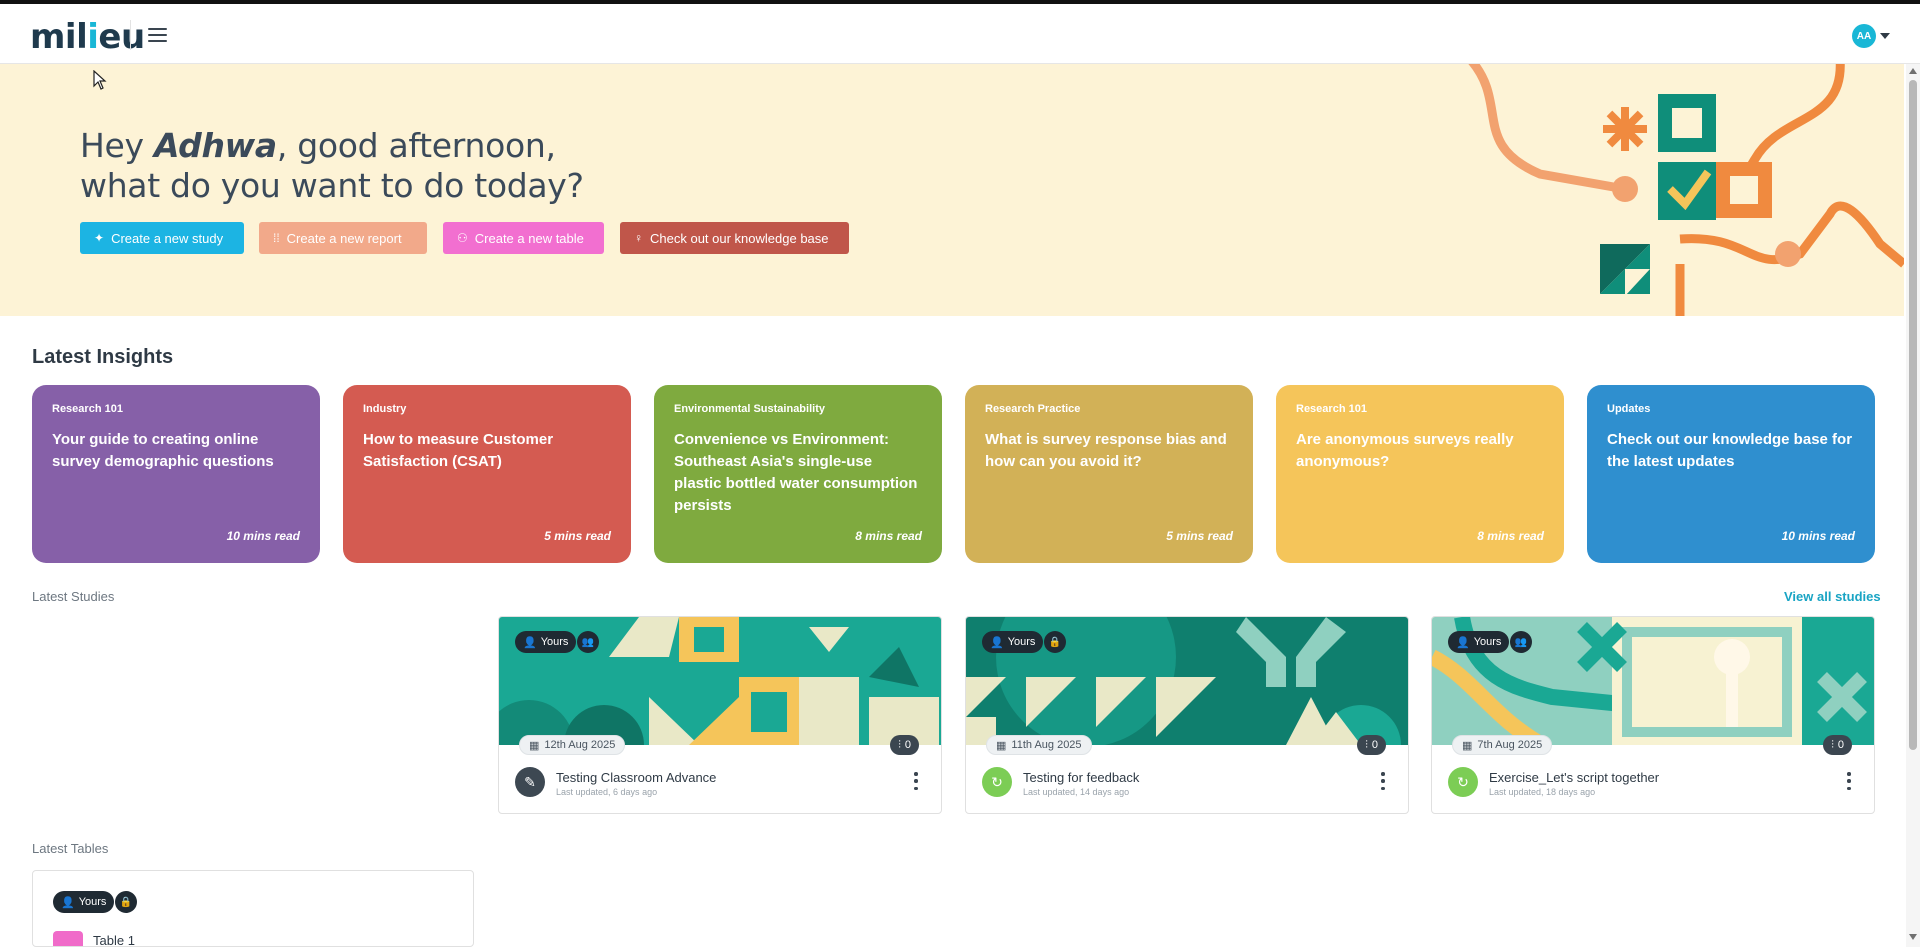 This screenshot has height=947, width=1920. I want to click on latest-studies-title: Latest Studies, so click(73, 596).